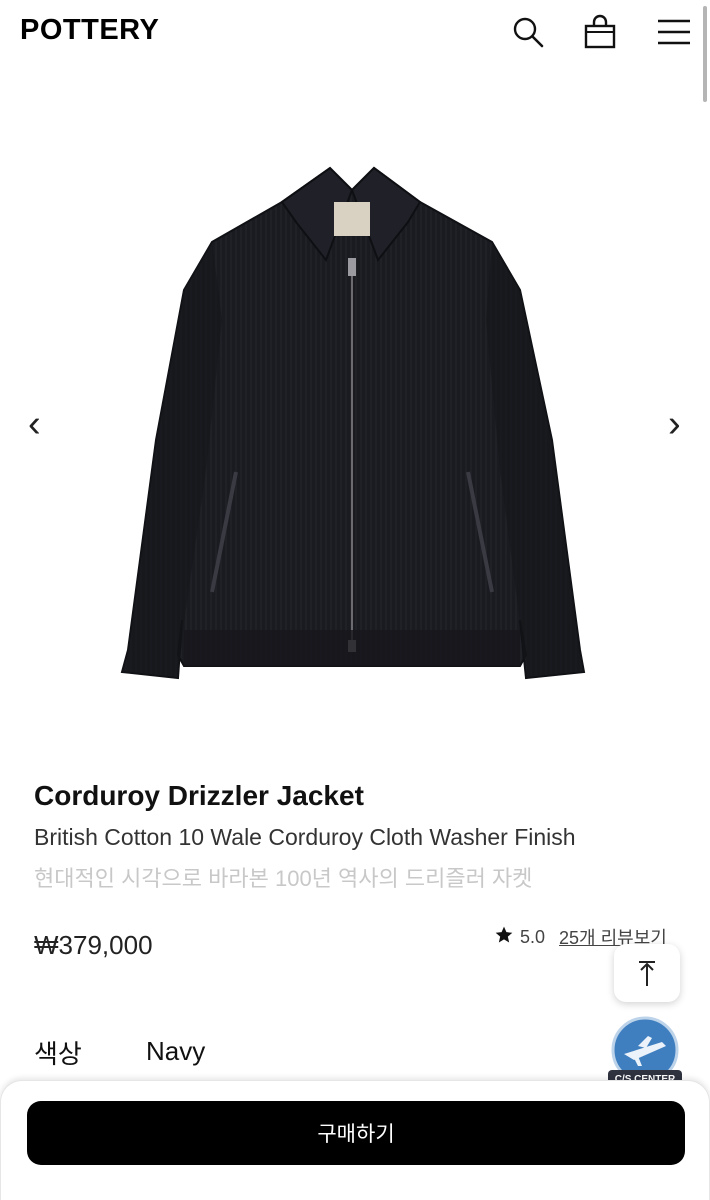 The image size is (710, 1200). What do you see at coordinates (283, 878) in the screenshot?
I see `product-description: 현대적인 시각으로 바라본 100년 역사의 드리즐러 자켓` at bounding box center [283, 878].